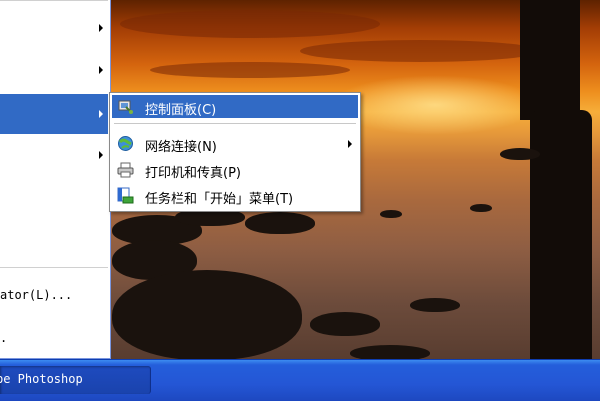 This screenshot has height=401, width=600. I want to click on menu-item-taskbar-start-menu: 任务栏和「开始」菜单(T), so click(235, 195).